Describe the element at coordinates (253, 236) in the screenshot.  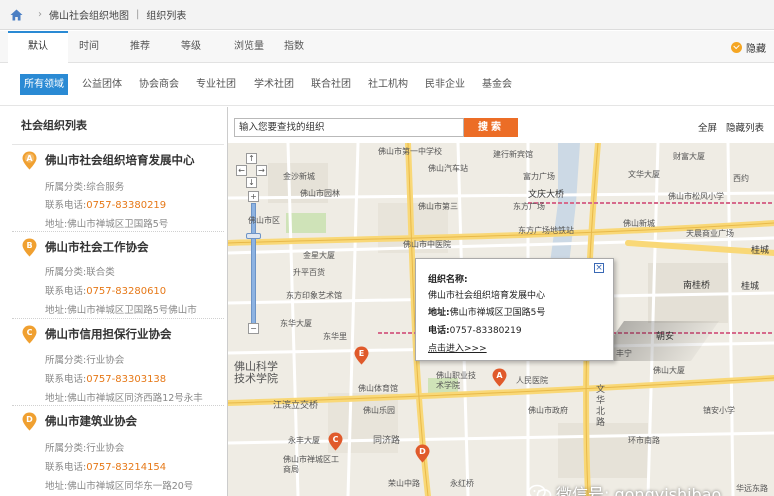
I see `zoom-slider-handle` at that location.